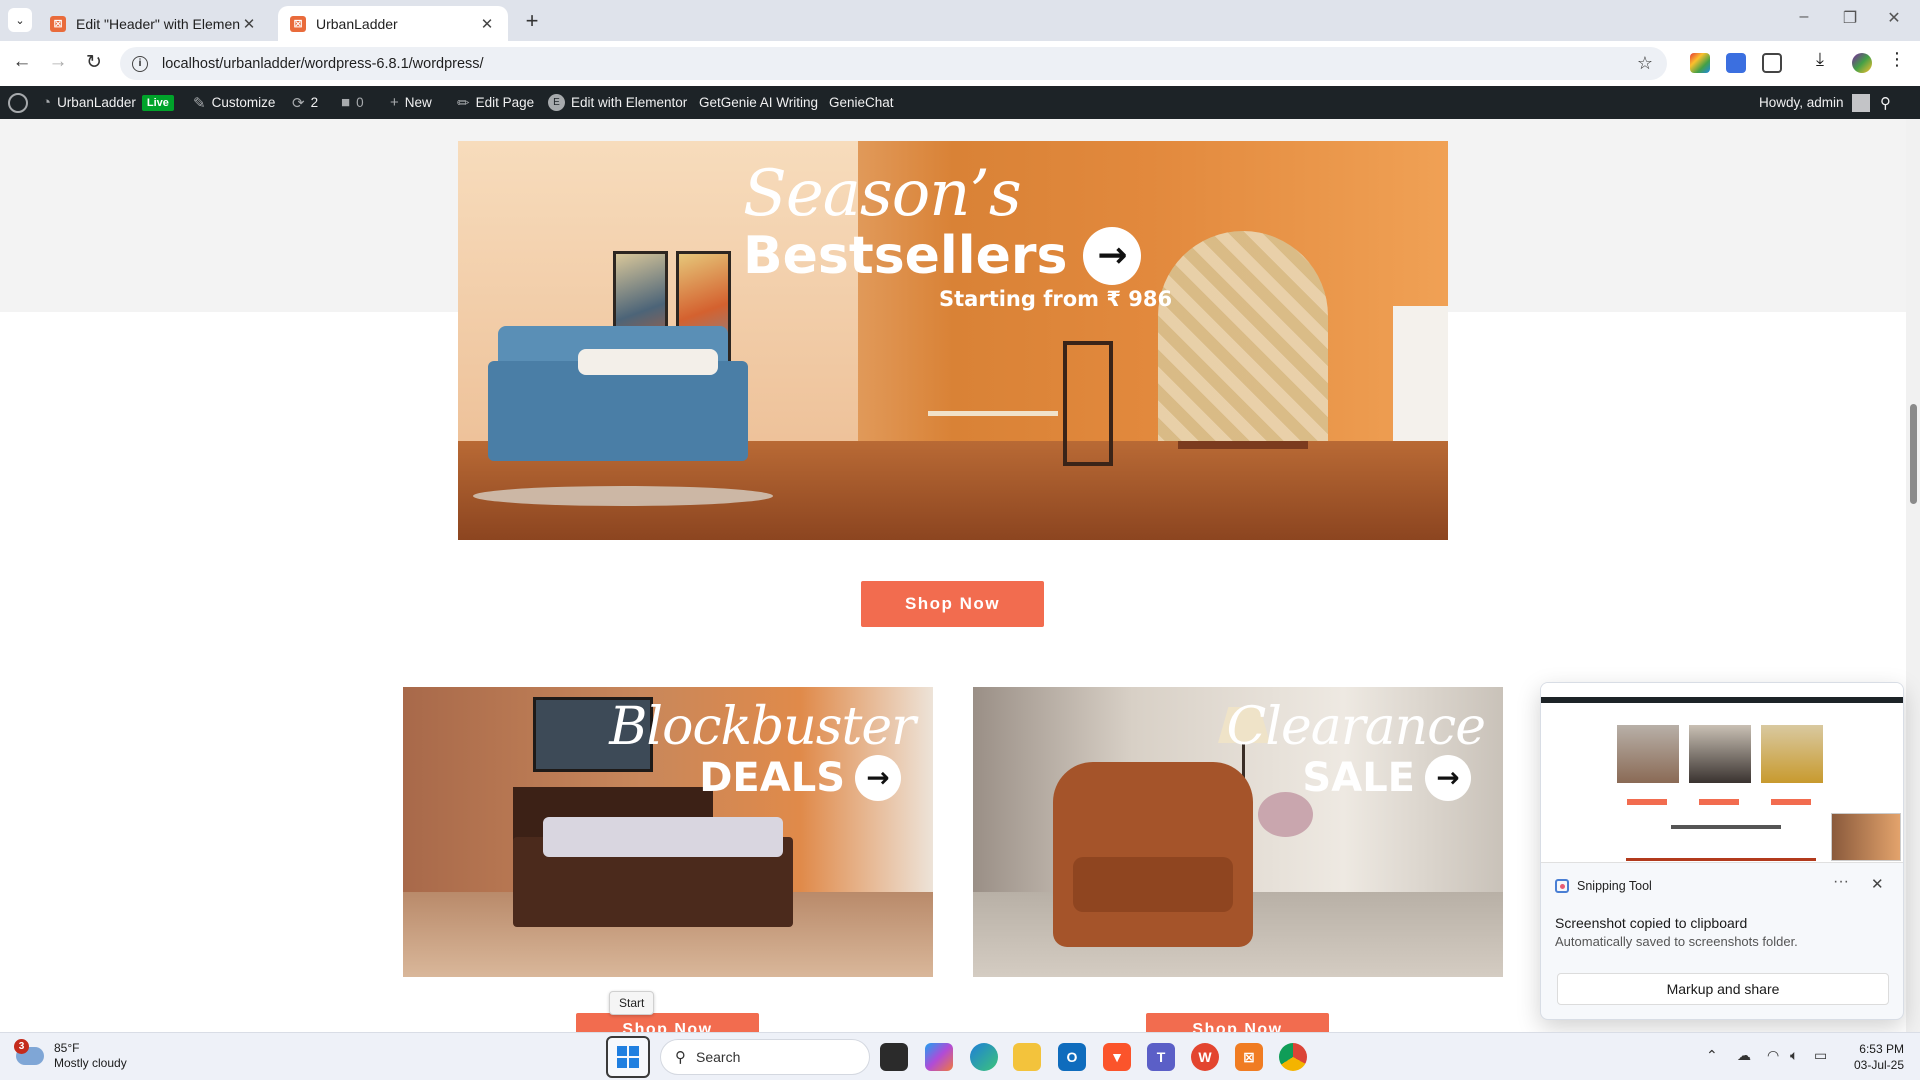  Describe the element at coordinates (394, 102) in the screenshot. I see `plus-icon: +` at that location.